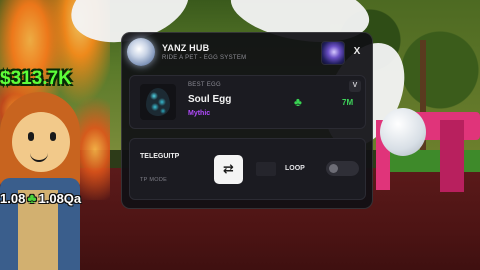 Image resolution: width=480 pixels, height=270 pixels. I want to click on hub-subtitle: RIDE A PET - EGG SYSTEM, so click(204, 58).